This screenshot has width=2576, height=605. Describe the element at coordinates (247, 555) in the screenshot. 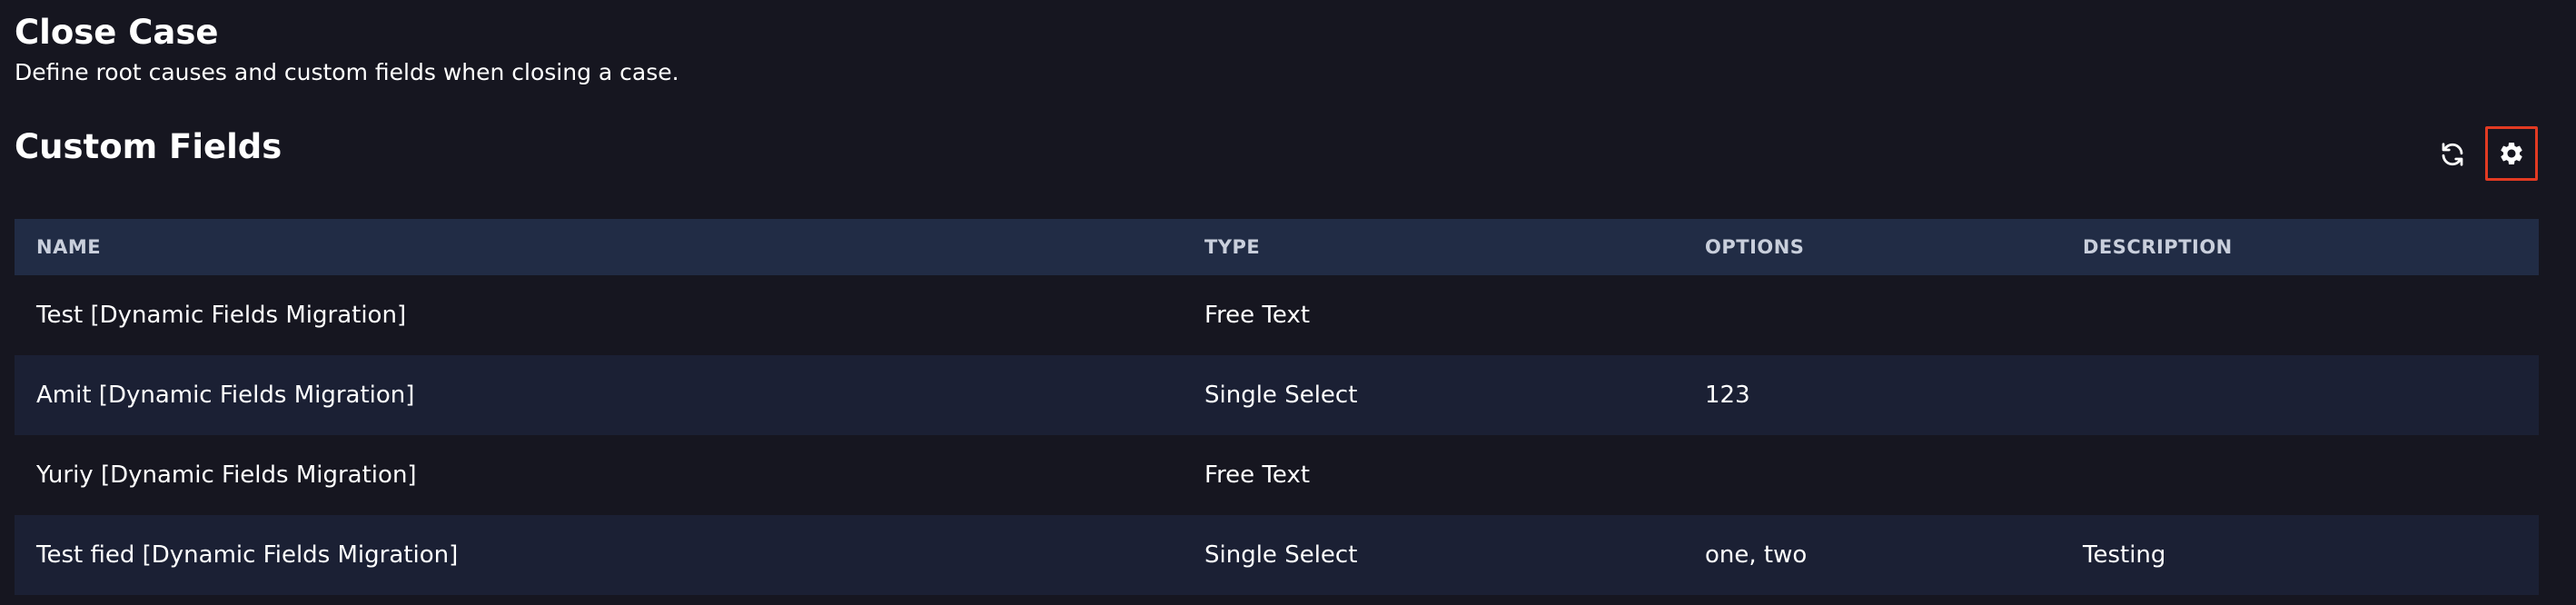

I see `field-name: Test fied [Dynamic Fields Migration]` at that location.